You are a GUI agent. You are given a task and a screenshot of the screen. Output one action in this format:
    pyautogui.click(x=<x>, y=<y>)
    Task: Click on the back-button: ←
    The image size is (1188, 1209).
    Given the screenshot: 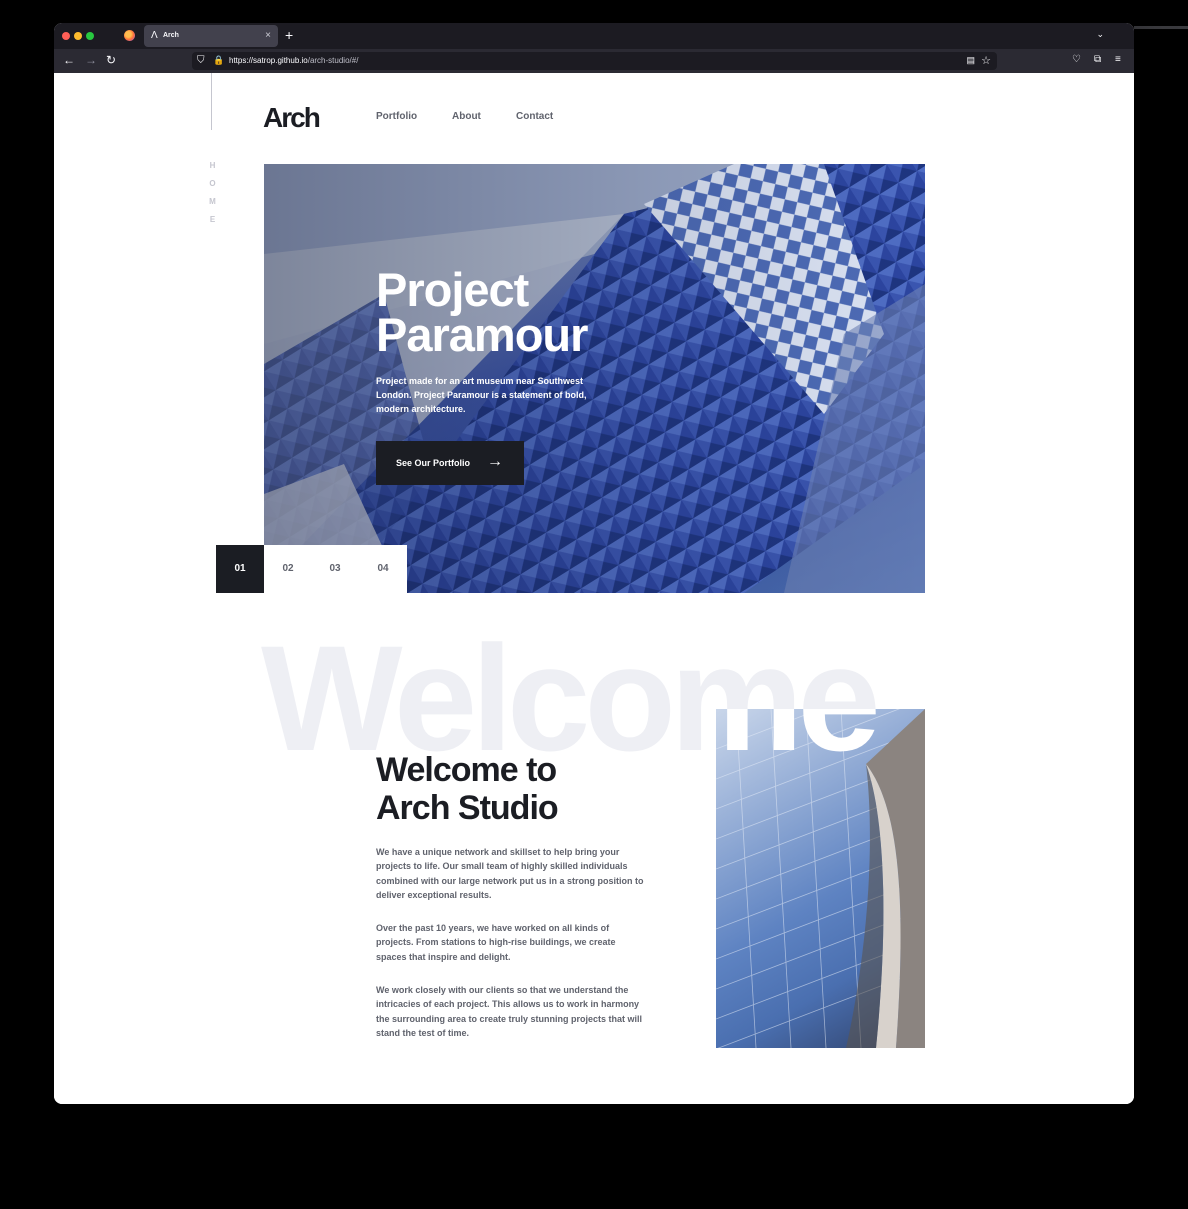 What is the action you would take?
    pyautogui.click(x=69, y=60)
    